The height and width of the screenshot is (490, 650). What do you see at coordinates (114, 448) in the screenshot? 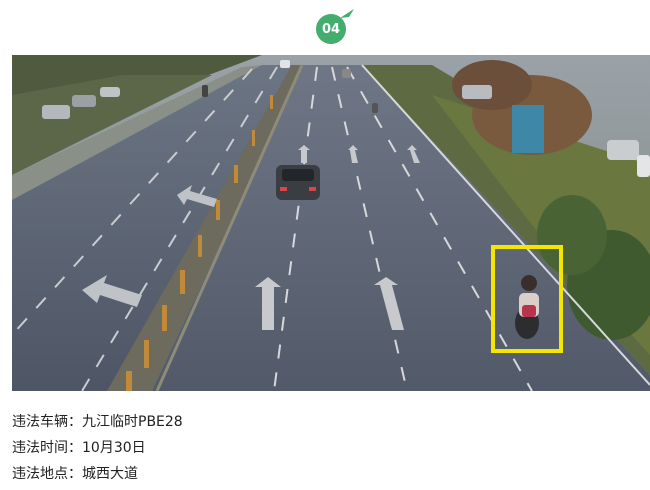
I see `violation-time-value: 10月30日` at bounding box center [114, 448].